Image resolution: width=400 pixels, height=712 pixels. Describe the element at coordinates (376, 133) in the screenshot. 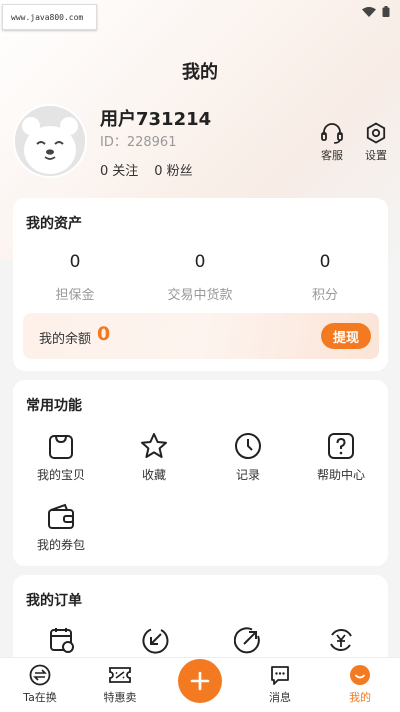

I see `gear-icon` at that location.